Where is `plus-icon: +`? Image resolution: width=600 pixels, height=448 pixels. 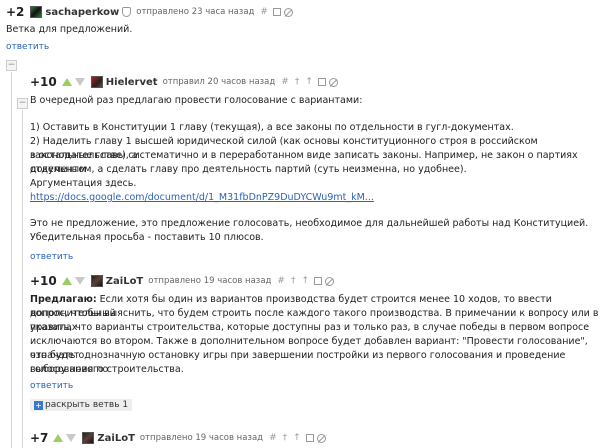
plus-icon: + is located at coordinates (38, 405).